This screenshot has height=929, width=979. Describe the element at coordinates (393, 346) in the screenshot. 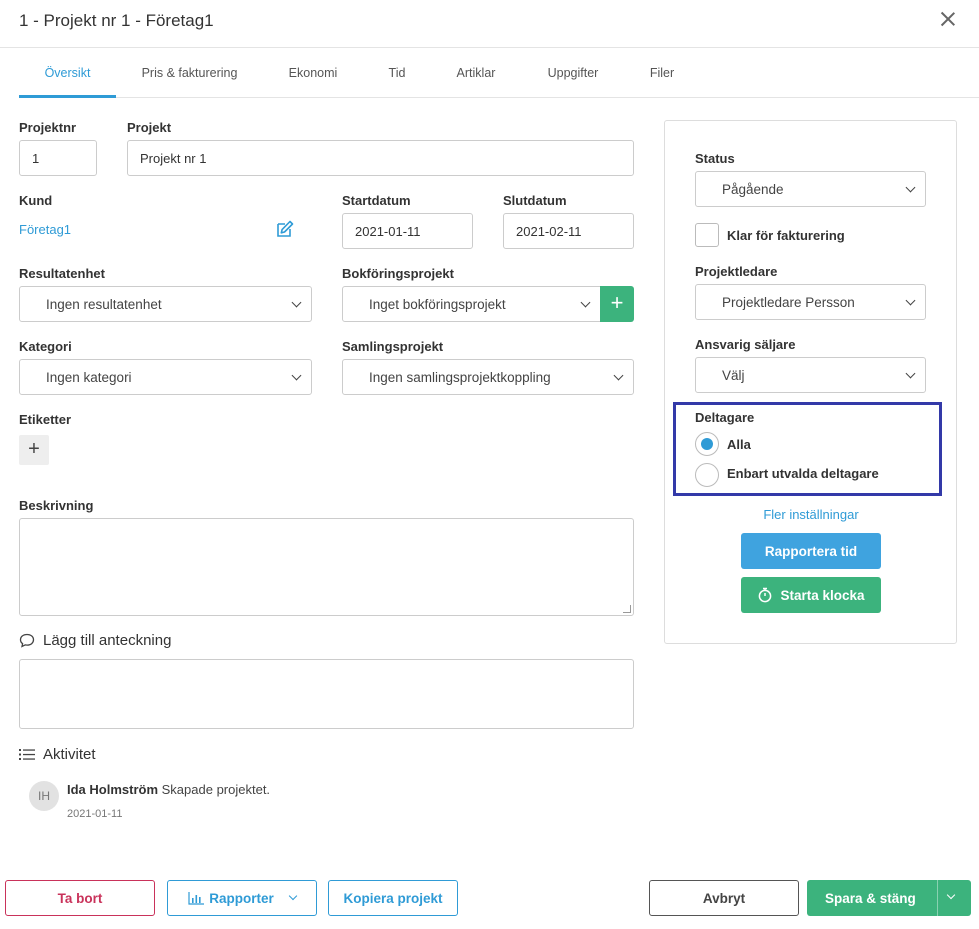

I see `samlingsprojekt-label: Samlingsprojekt` at that location.